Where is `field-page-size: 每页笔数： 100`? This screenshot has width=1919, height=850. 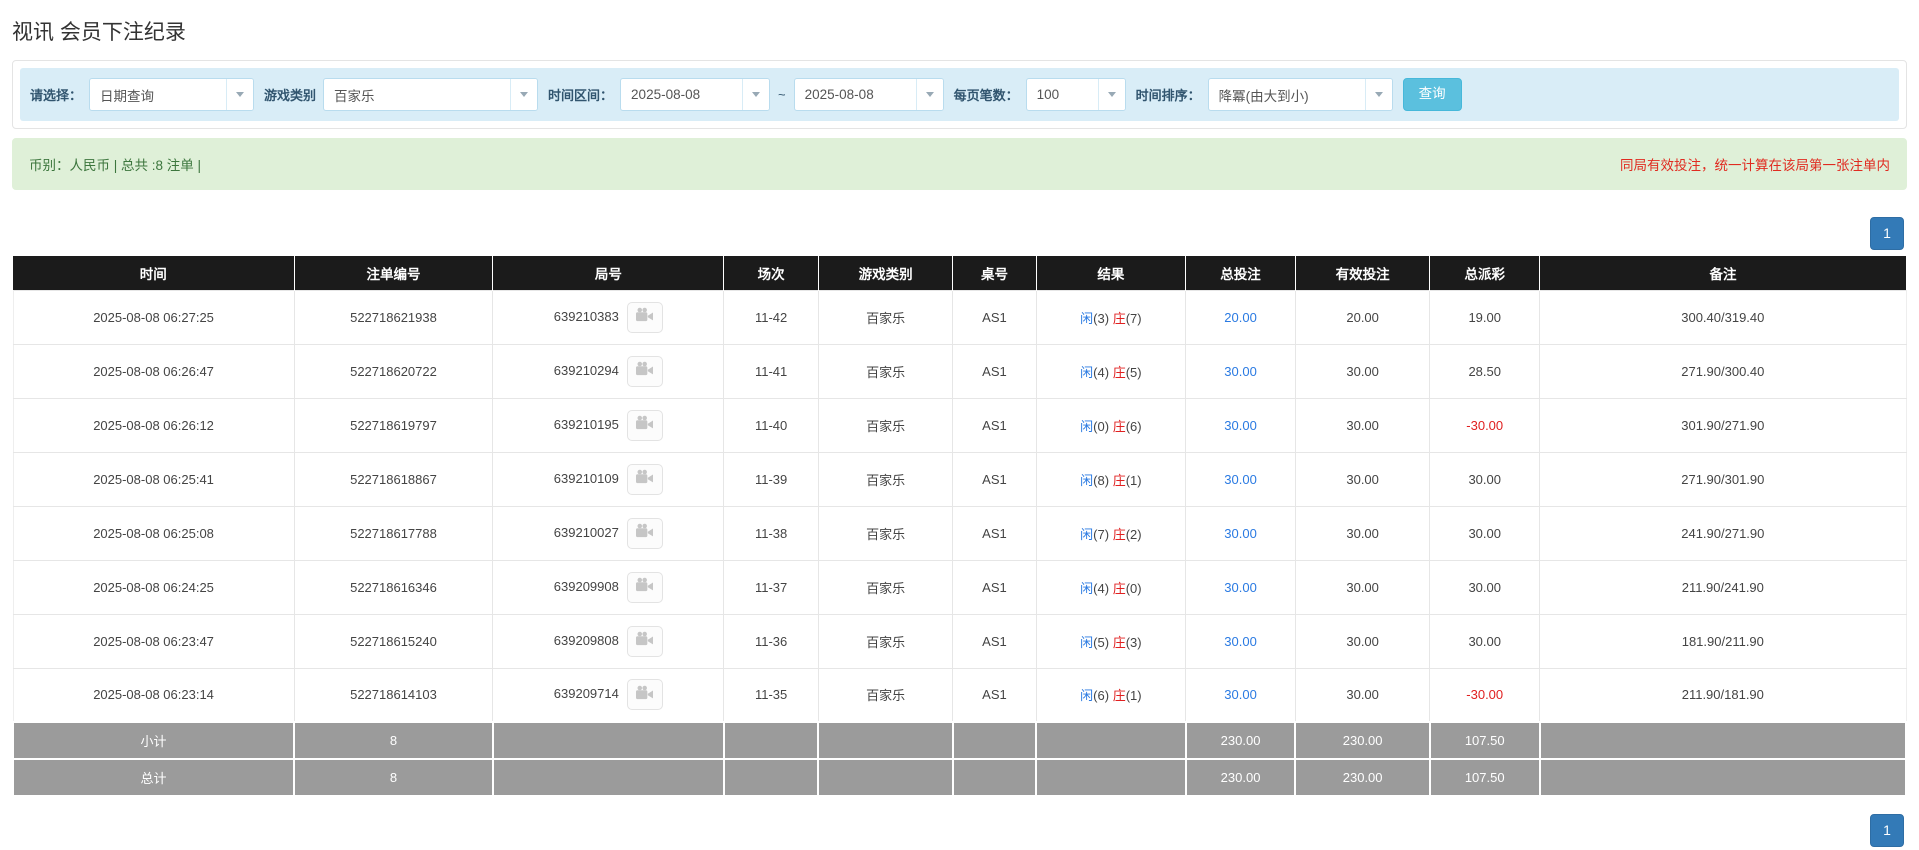
field-page-size: 每页笔数： 100 is located at coordinates (1040, 94).